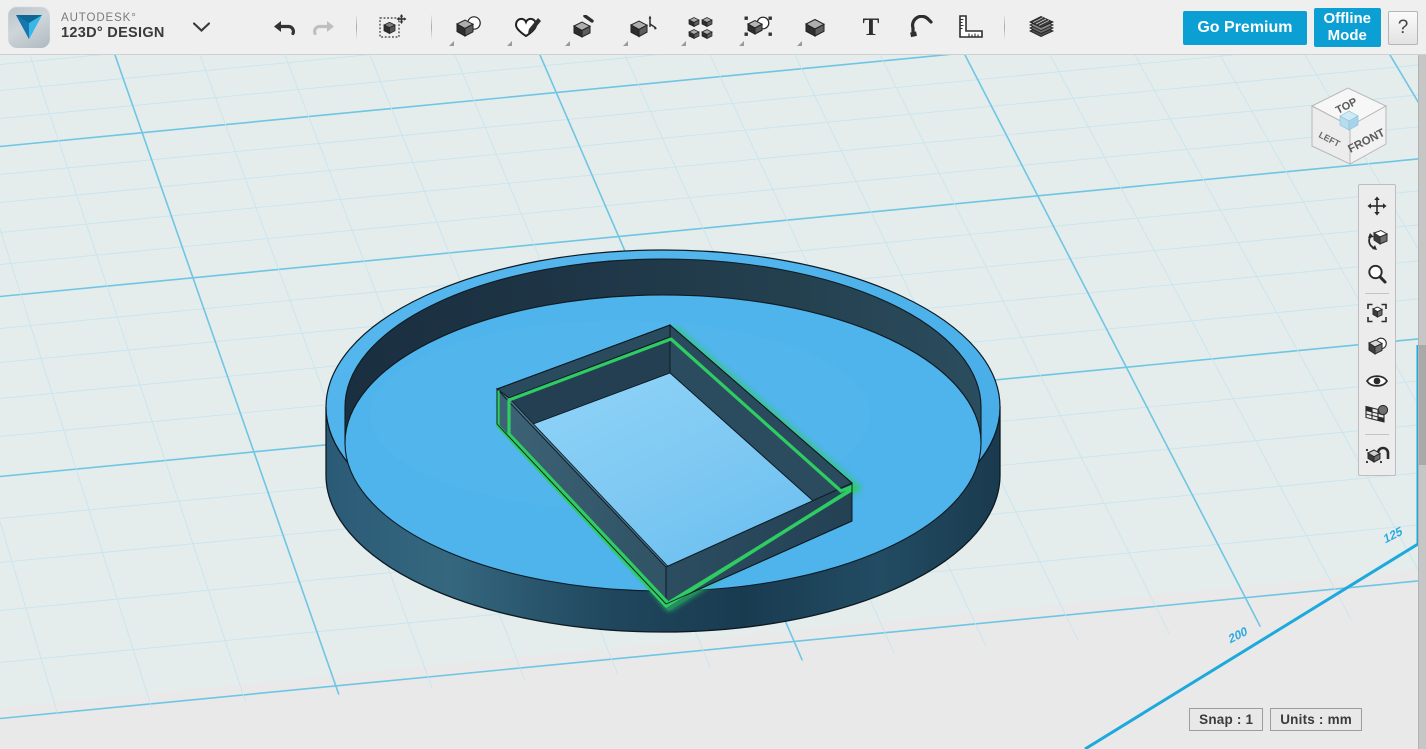 The width and height of the screenshot is (1426, 749). I want to click on smart-snap-magnet-icon, so click(1377, 455).